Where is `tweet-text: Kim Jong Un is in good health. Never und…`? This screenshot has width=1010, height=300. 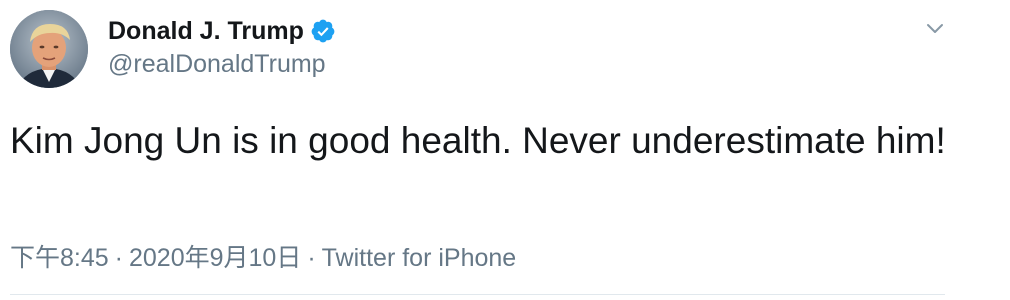
tweet-text: Kim Jong Un is in good health. Never und… is located at coordinates (478, 140).